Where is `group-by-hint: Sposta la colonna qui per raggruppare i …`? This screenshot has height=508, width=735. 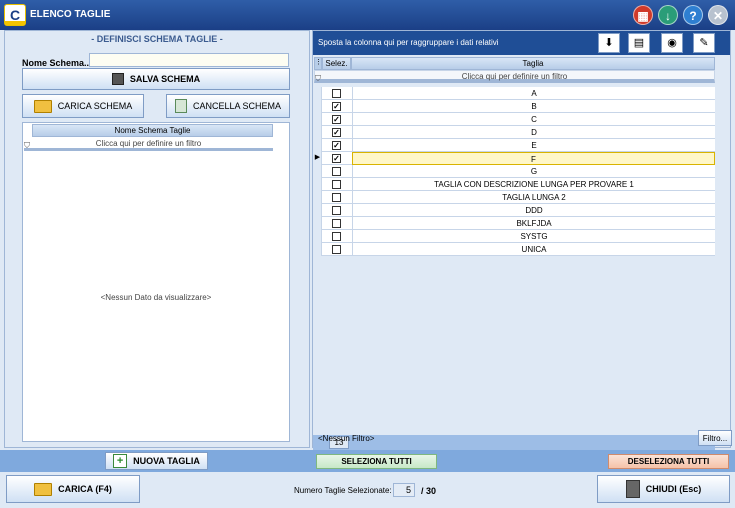
group-by-hint: Sposta la colonna qui per raggruppare i … is located at coordinates (408, 42).